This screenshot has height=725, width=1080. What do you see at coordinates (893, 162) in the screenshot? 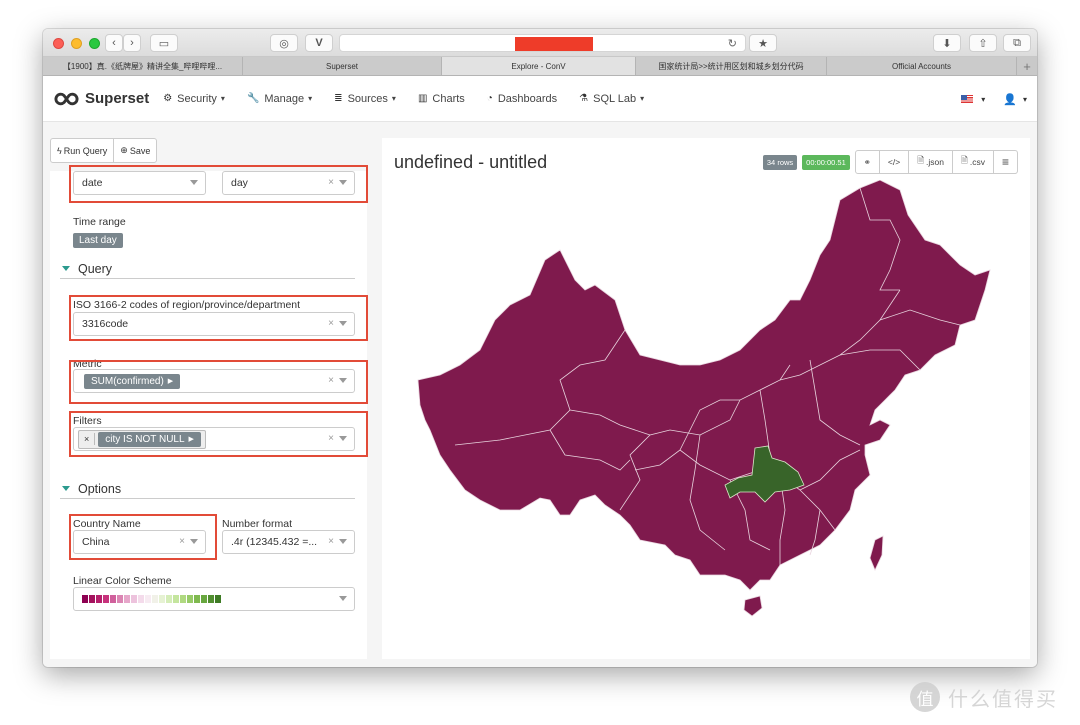
I see `embed-code-button: </>` at bounding box center [893, 162].